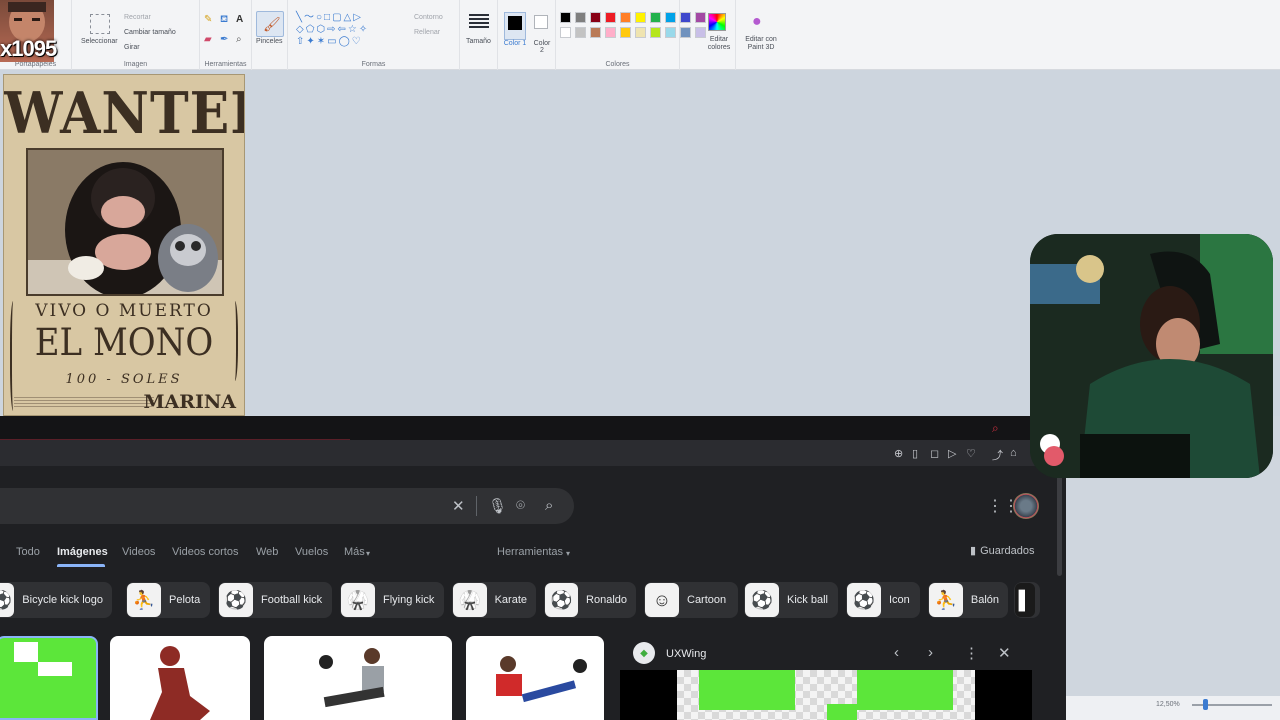 Image resolution: width=1280 pixels, height=720 pixels. I want to click on webcam-feed, so click(1151, 356).